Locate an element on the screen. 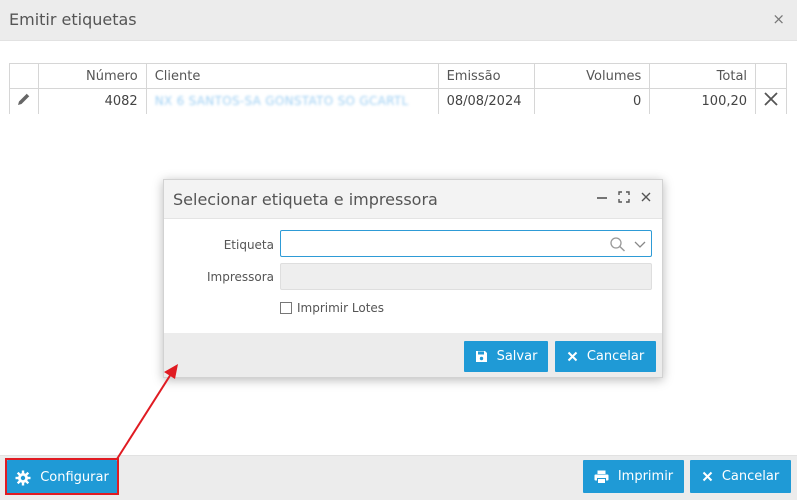  col-header-volumes: Volumes is located at coordinates (592, 76).